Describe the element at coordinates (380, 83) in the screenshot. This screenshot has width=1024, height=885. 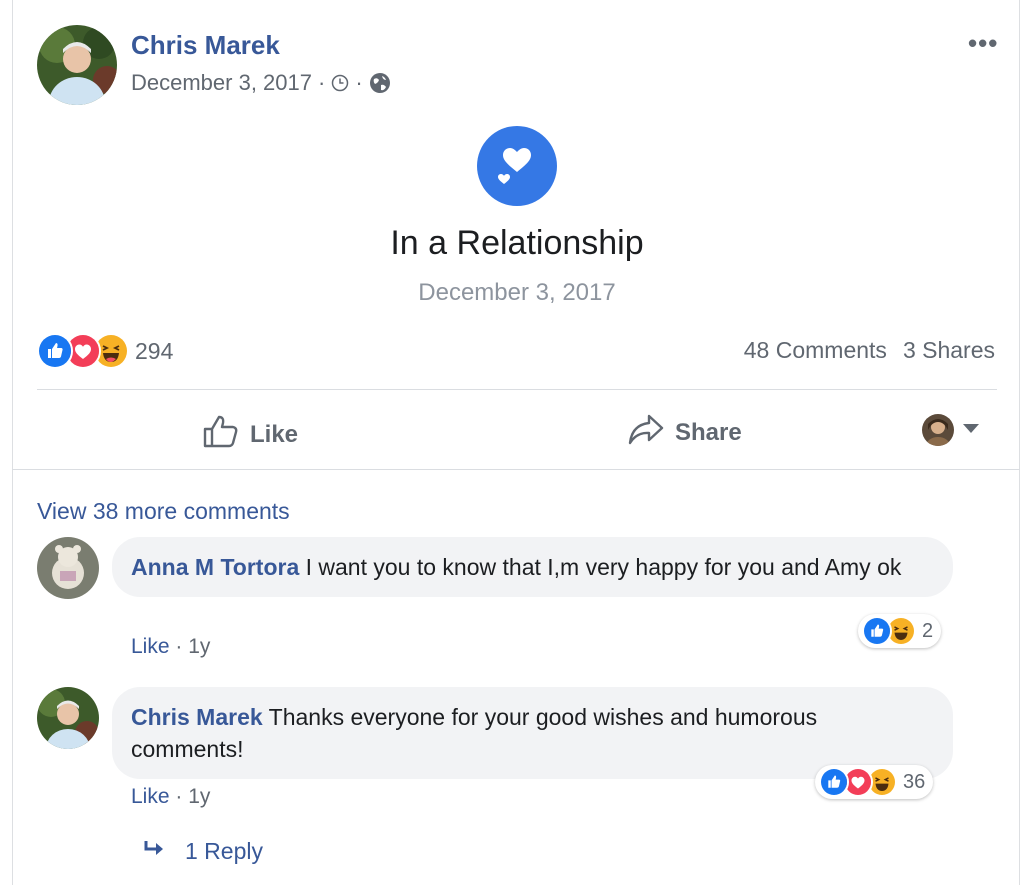
I see `globe-icon` at that location.